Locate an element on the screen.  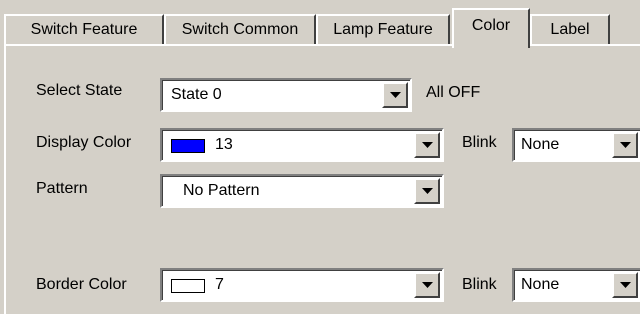
display-blink-dropdown-button is located at coordinates (625, 145).